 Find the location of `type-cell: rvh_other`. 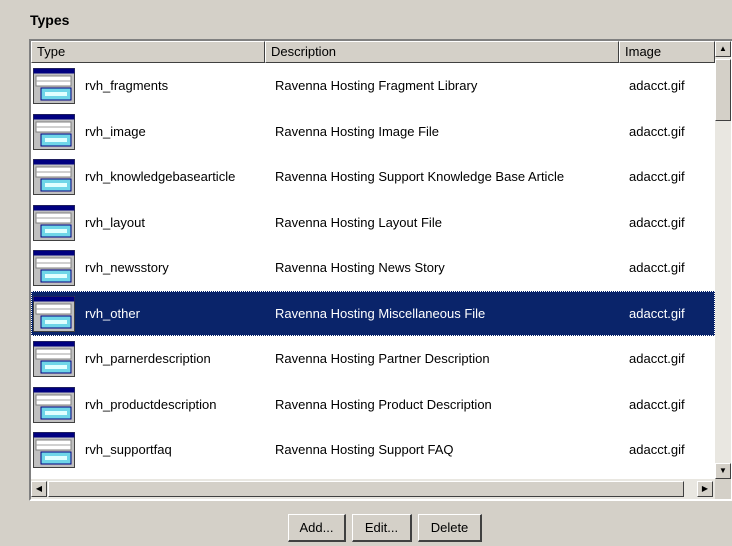

type-cell: rvh_other is located at coordinates (112, 313).